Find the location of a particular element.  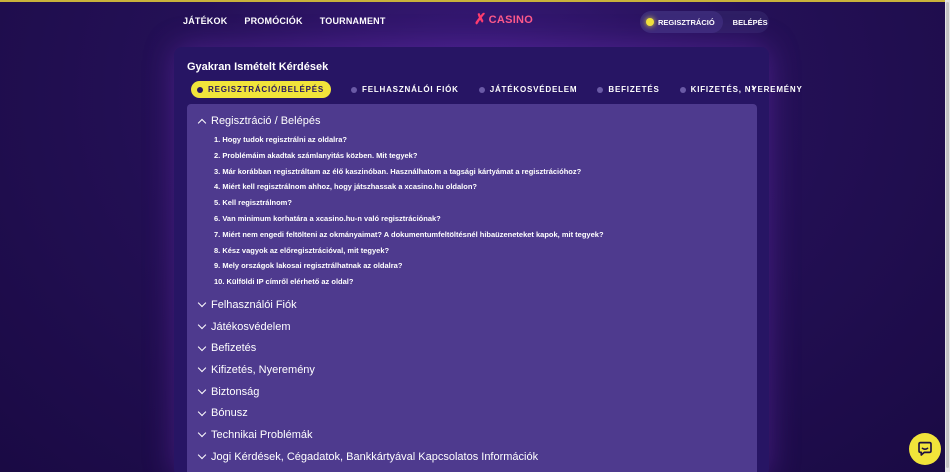

faq-title: Gyakran Ismételt Kérdések is located at coordinates (258, 67).